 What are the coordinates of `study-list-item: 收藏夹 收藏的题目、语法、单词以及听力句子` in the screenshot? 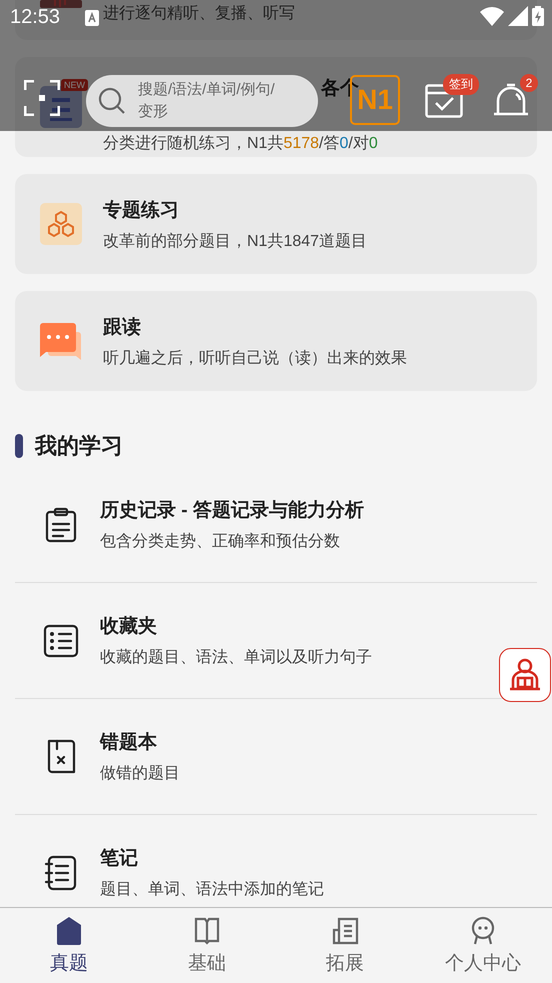 It's located at (250, 640).